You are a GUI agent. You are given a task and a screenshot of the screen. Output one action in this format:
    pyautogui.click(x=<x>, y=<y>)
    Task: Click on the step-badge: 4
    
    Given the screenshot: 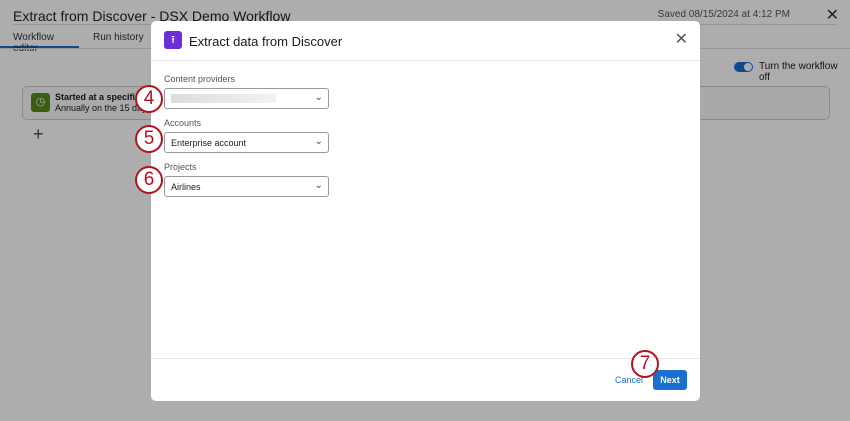 What is the action you would take?
    pyautogui.click(x=149, y=99)
    